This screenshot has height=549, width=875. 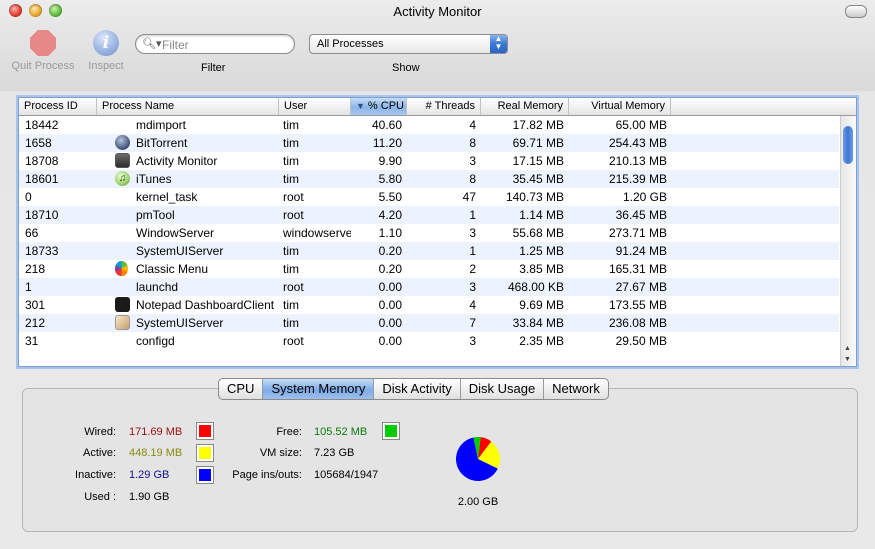 I want to click on process-id-cell: 18710, so click(x=42, y=215).